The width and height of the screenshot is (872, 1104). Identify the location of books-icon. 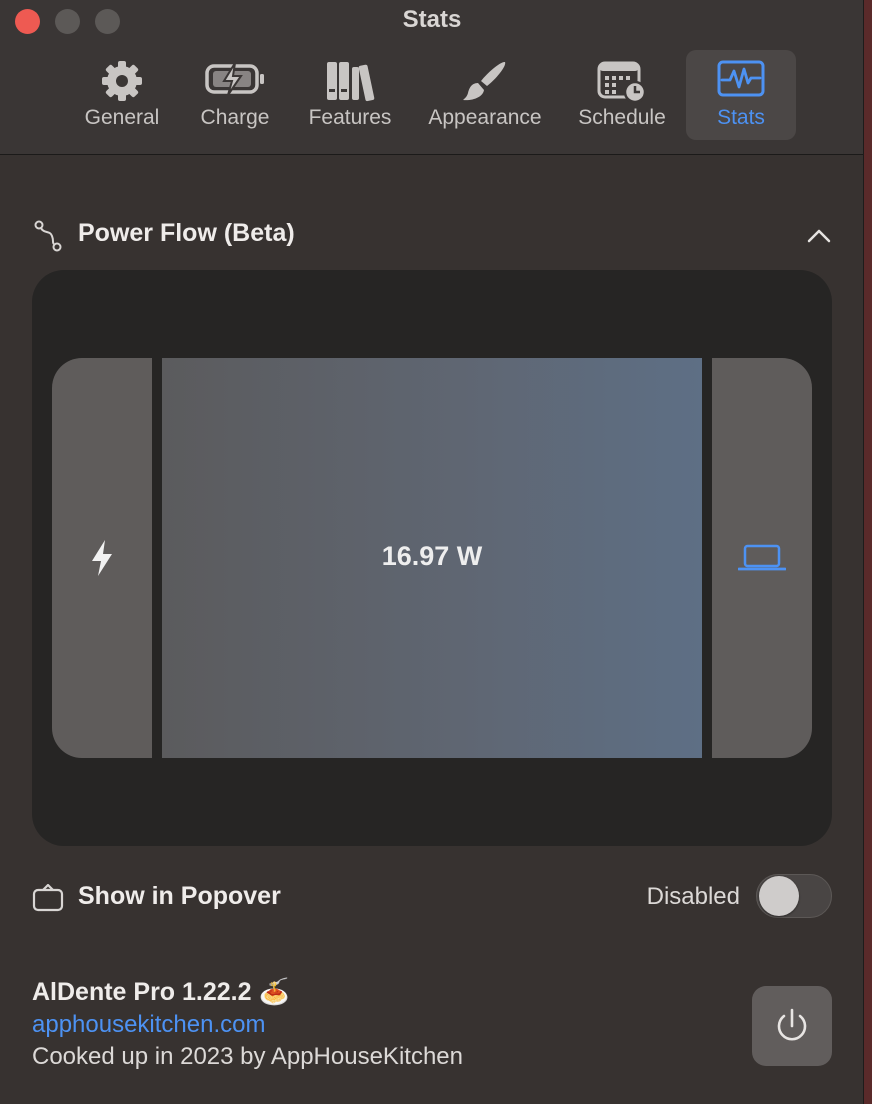
(351, 82).